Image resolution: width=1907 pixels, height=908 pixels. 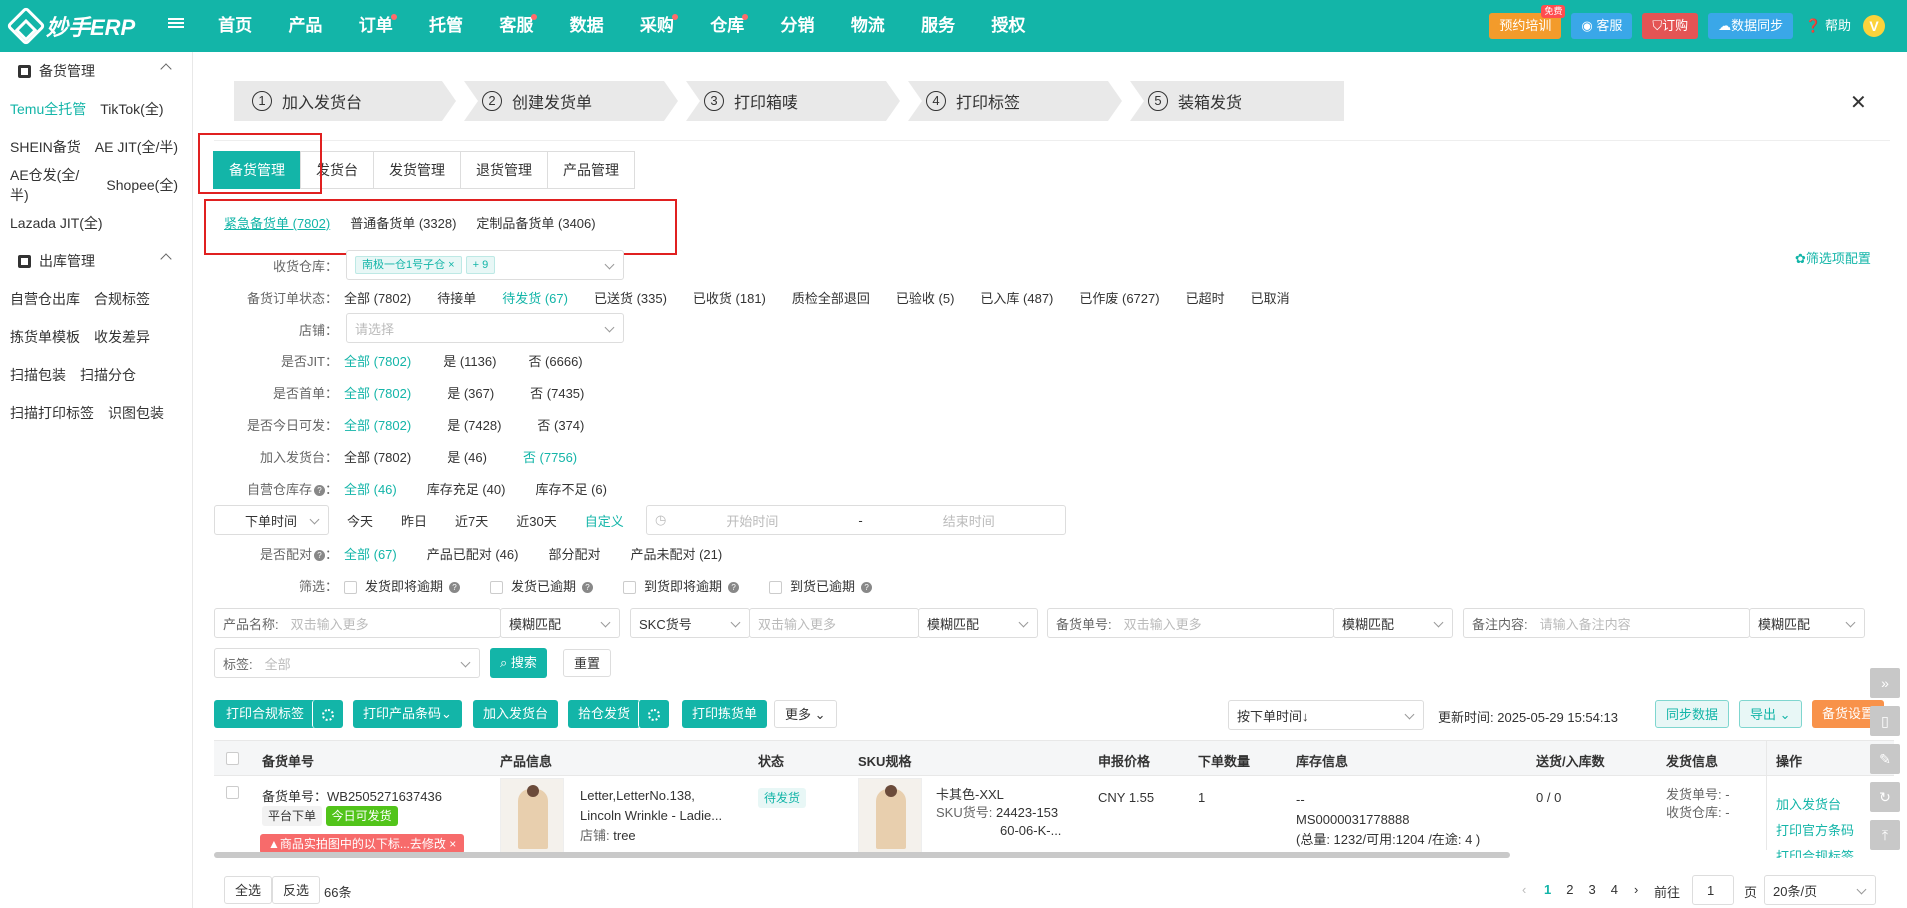 What do you see at coordinates (938, 26) in the screenshot?
I see `nav-item: 服务` at bounding box center [938, 26].